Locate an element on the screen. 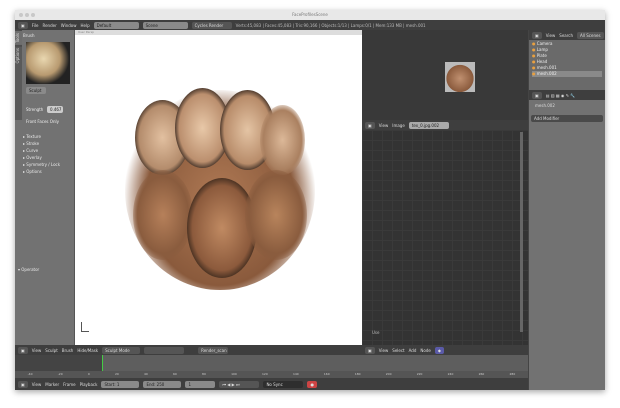 The height and width of the screenshot is (408, 620). panel-curve: ▸ Curve is located at coordinates (45, 150).